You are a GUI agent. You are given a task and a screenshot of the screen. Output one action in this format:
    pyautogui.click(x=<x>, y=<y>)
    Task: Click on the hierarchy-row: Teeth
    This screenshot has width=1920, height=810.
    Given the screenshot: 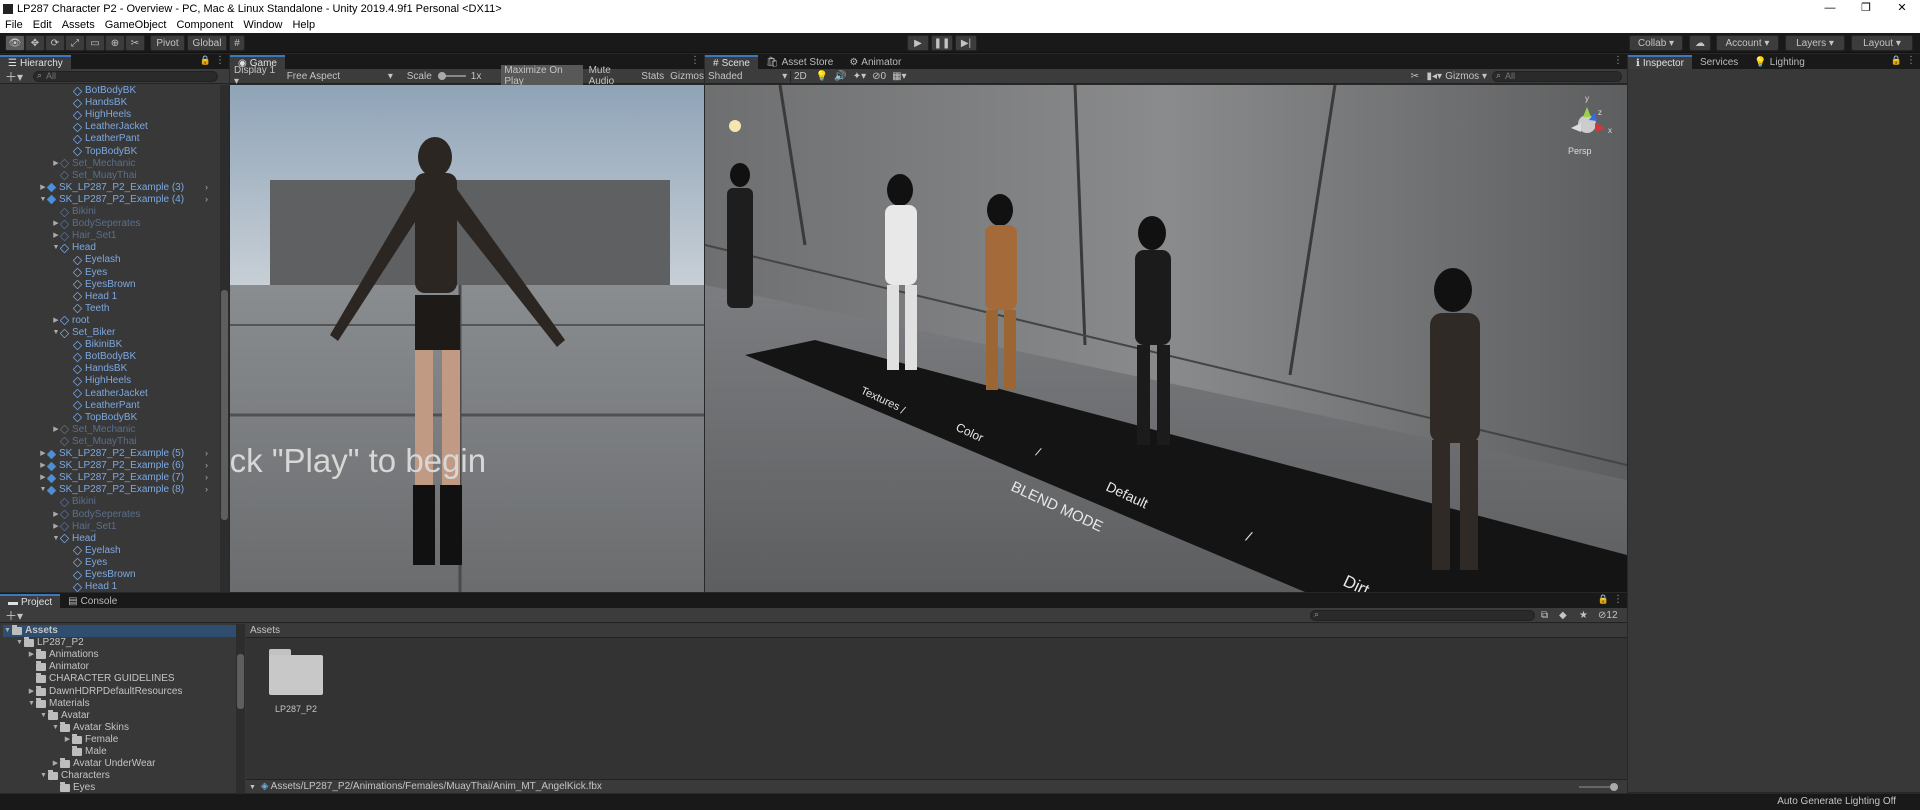 What is the action you would take?
    pyautogui.click(x=87, y=309)
    